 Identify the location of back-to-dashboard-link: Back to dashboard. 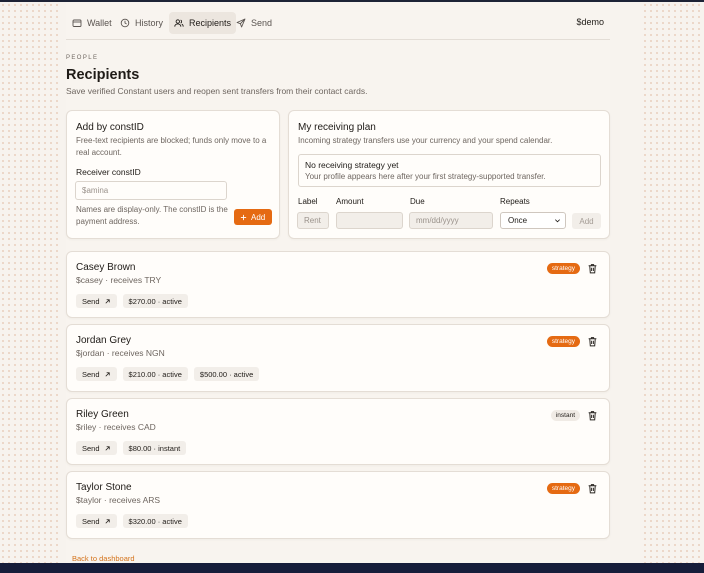
(103, 558).